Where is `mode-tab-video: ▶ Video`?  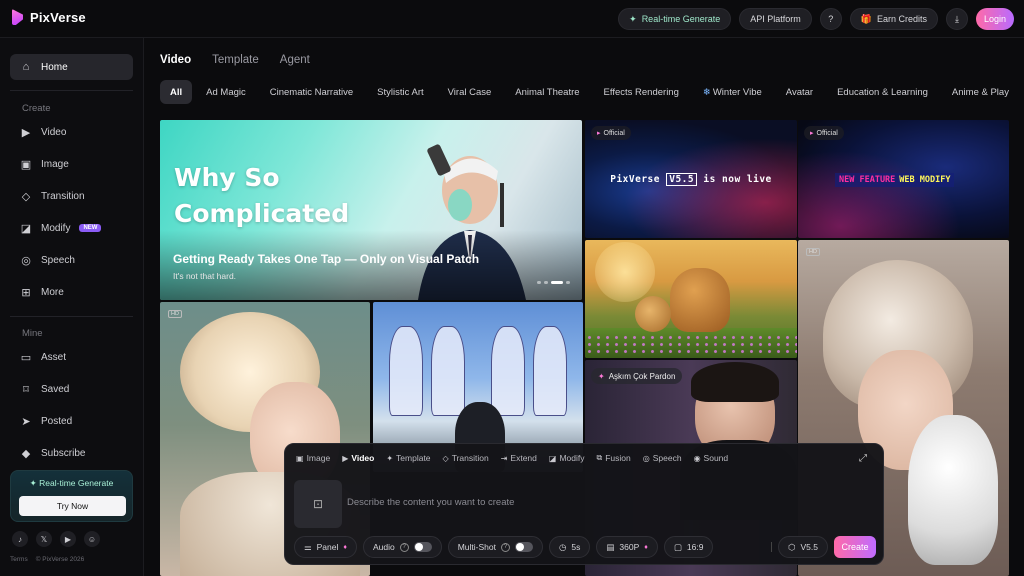
mode-tab-video: ▶ Video is located at coordinates (358, 458).